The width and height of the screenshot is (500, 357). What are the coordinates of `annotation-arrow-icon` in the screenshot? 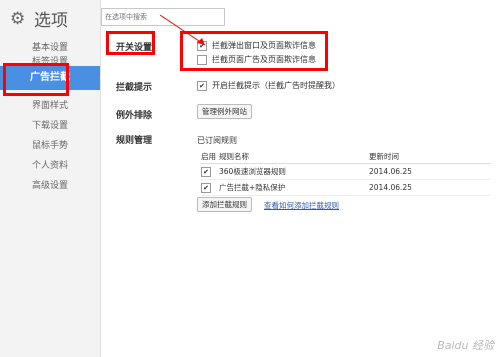 It's located at (182, 30).